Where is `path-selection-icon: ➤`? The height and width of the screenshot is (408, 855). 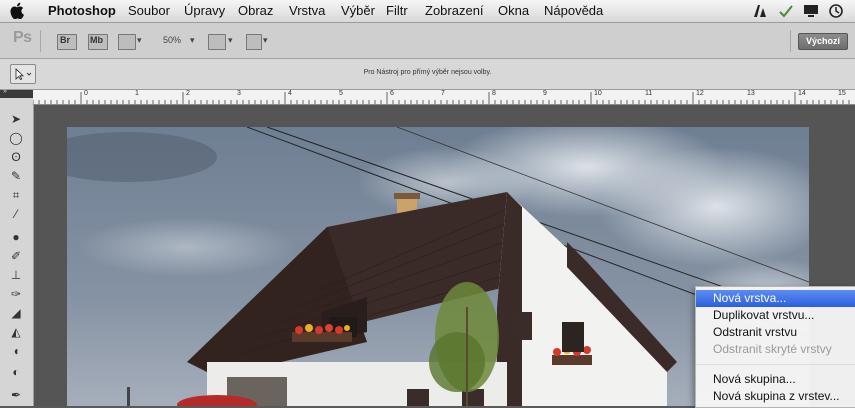 path-selection-icon: ➤ is located at coordinates (16, 119).